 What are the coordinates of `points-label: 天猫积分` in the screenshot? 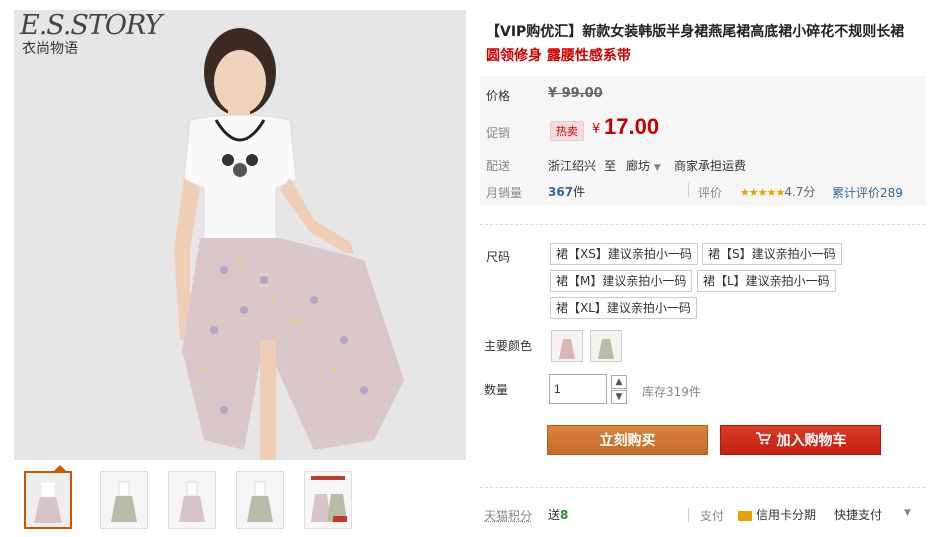 It's located at (508, 515).